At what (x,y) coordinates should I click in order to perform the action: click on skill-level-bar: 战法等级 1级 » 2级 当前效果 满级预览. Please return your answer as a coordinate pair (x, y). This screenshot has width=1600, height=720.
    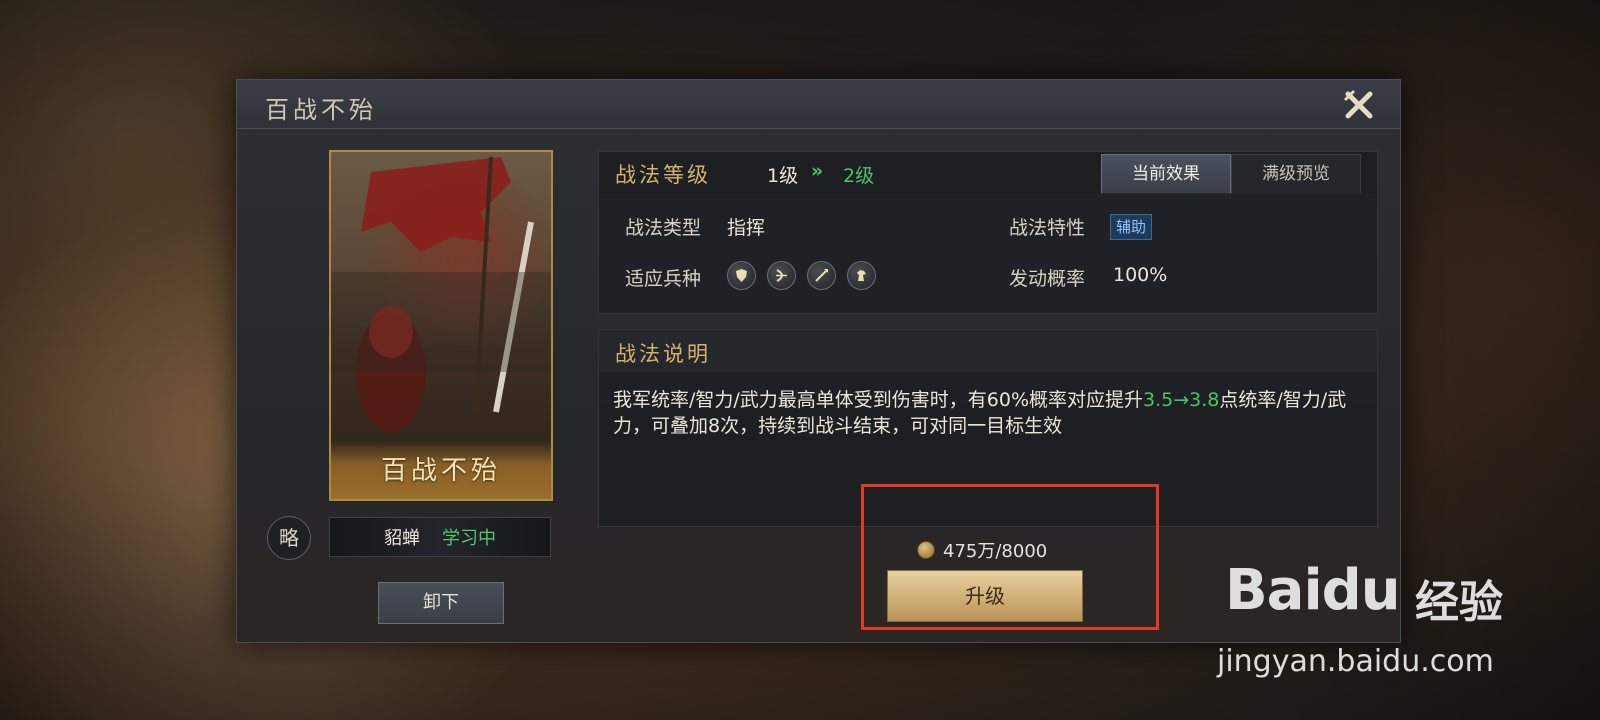
    Looking at the image, I should click on (988, 173).